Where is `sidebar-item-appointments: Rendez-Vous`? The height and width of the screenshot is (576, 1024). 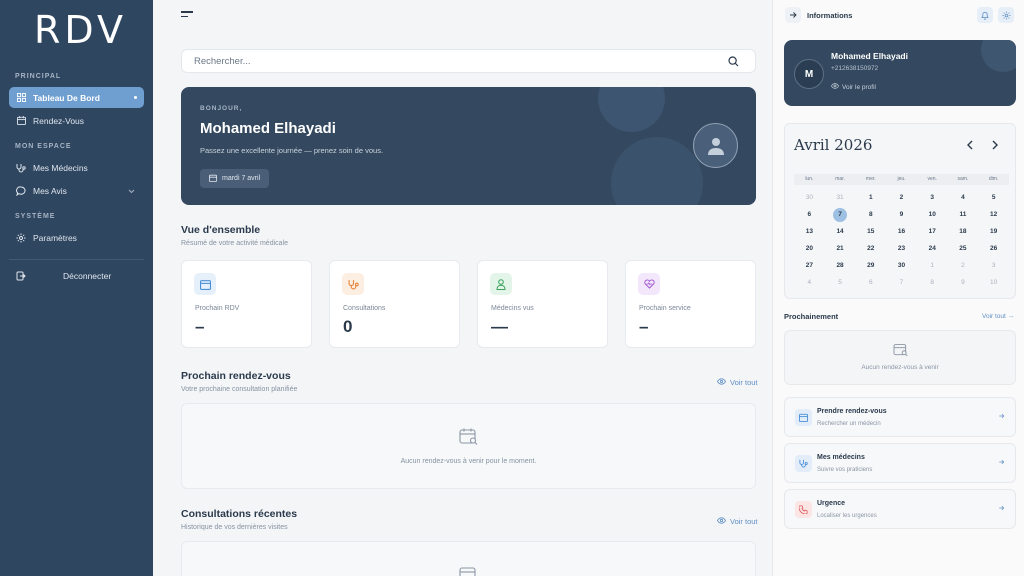 sidebar-item-appointments: Rendez-Vous is located at coordinates (76, 120).